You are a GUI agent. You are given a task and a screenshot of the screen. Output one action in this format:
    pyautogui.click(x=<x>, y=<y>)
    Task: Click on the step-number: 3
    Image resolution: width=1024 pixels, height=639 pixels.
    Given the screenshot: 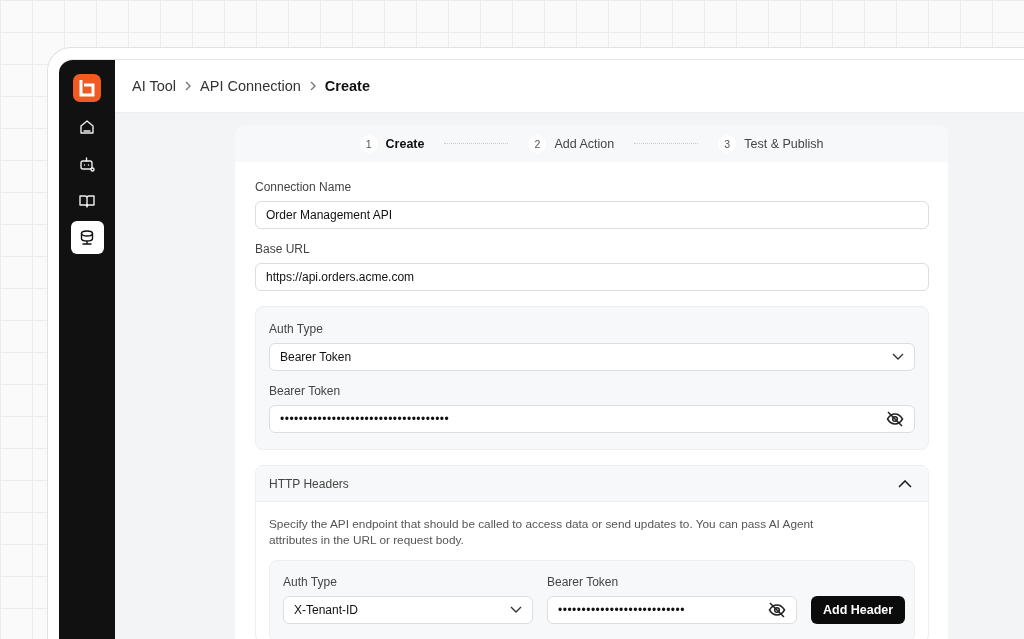 What is the action you would take?
    pyautogui.click(x=727, y=143)
    